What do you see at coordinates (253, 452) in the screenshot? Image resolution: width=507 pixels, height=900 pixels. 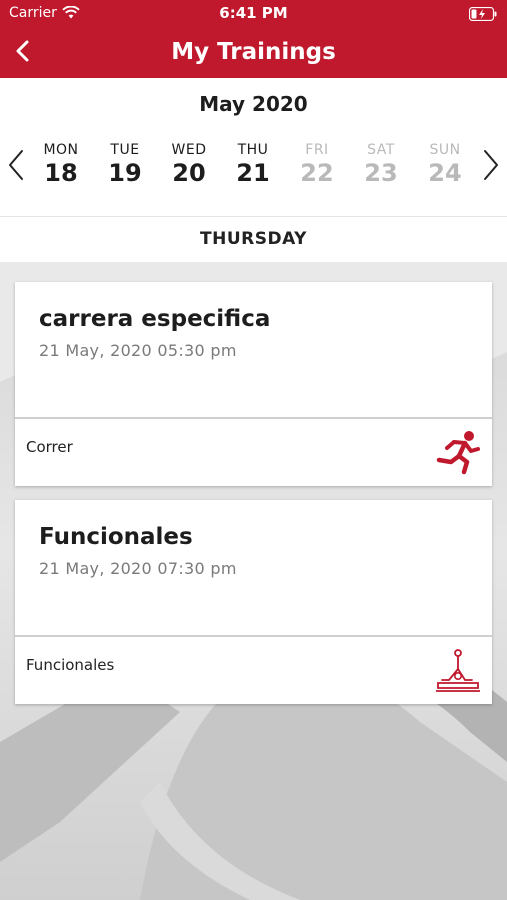 I see `training-card-footer: Correr` at bounding box center [253, 452].